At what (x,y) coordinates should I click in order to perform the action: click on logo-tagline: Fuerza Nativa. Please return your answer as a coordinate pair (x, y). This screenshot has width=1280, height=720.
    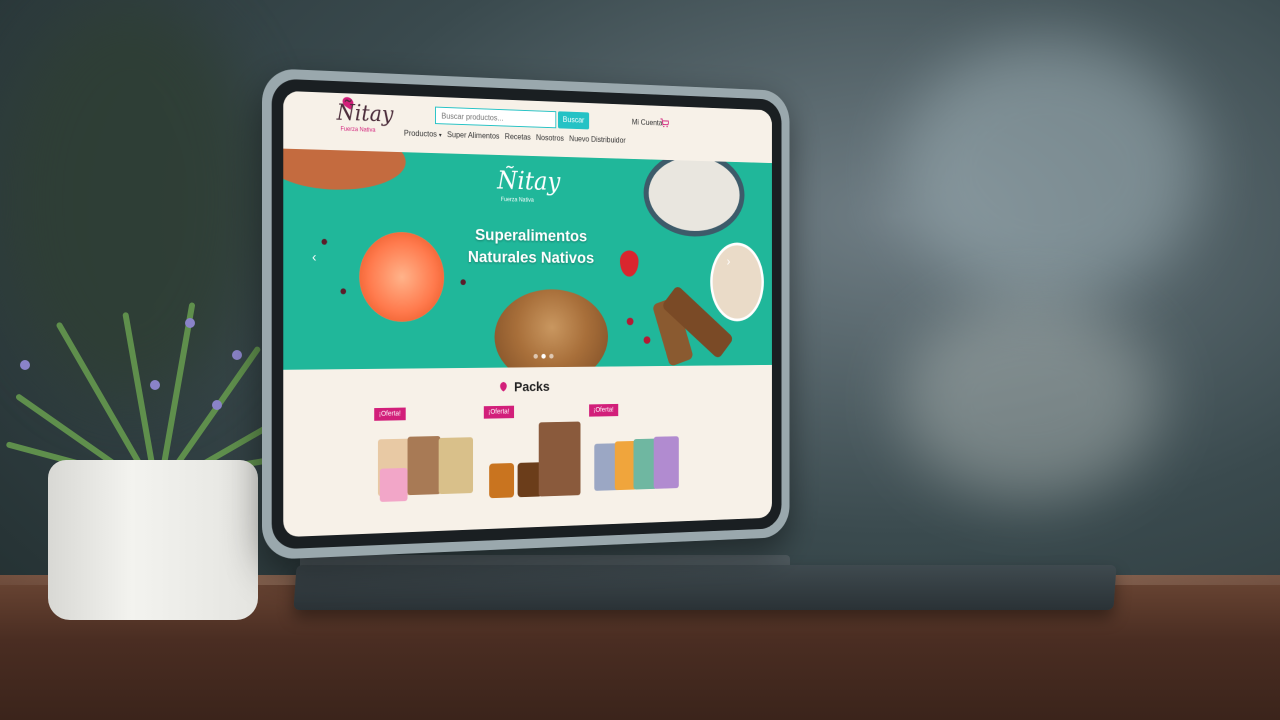
    Looking at the image, I should click on (358, 130).